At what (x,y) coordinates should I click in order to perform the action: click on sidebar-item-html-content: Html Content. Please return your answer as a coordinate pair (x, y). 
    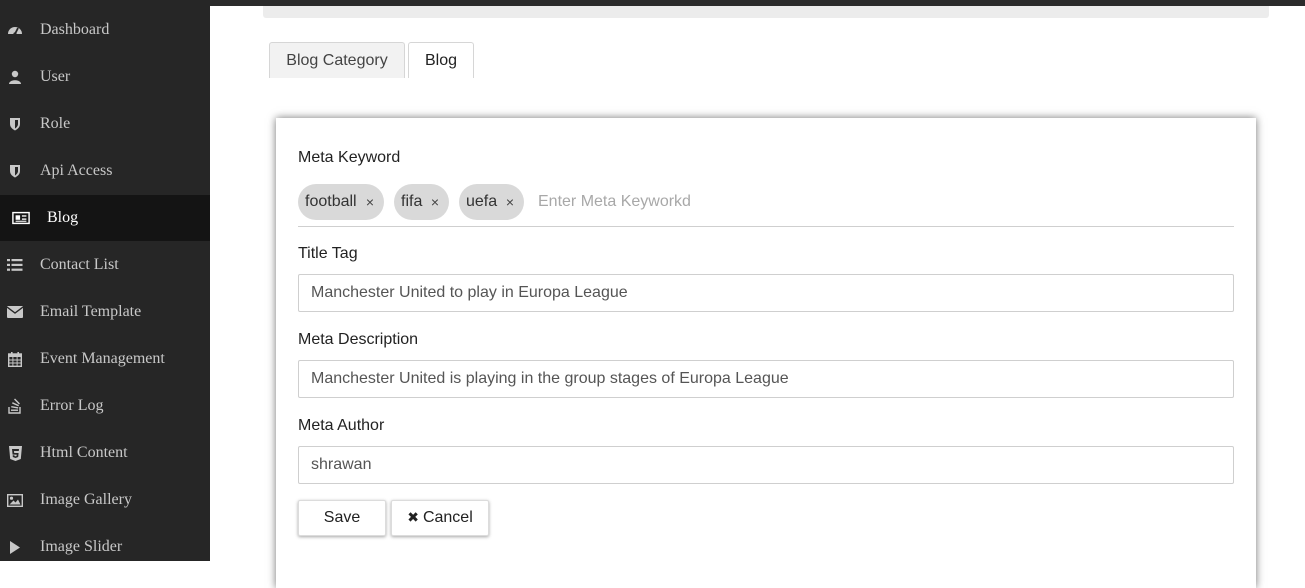
    Looking at the image, I should click on (105, 453).